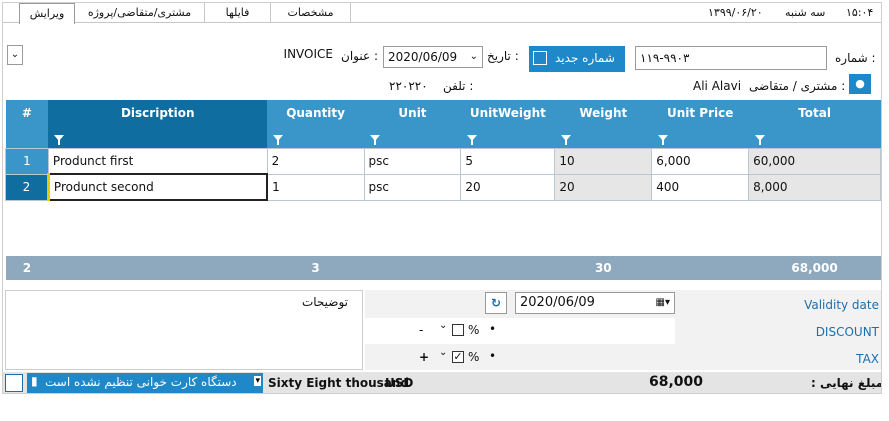 The height and width of the screenshot is (421, 889). Describe the element at coordinates (860, 84) in the screenshot. I see `customer-group-icon: ●` at that location.